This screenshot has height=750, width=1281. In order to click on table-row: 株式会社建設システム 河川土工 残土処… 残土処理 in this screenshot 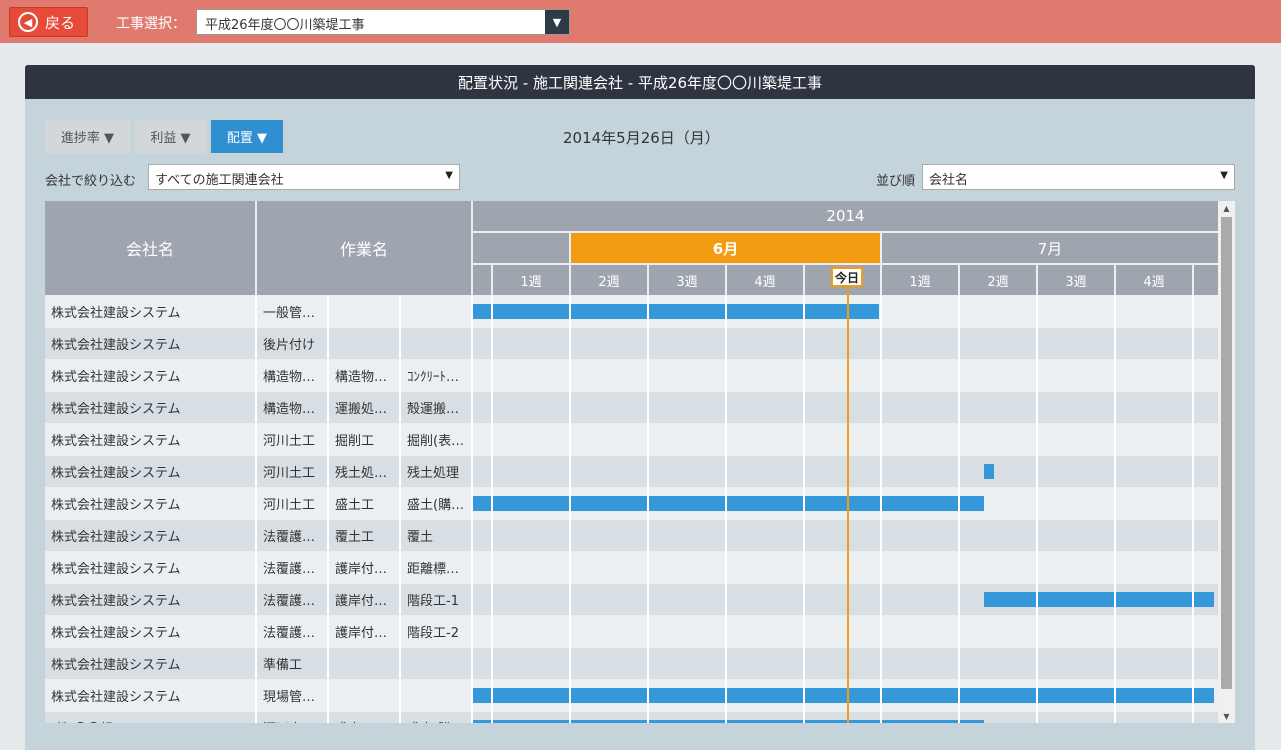, I will do `click(631, 472)`.